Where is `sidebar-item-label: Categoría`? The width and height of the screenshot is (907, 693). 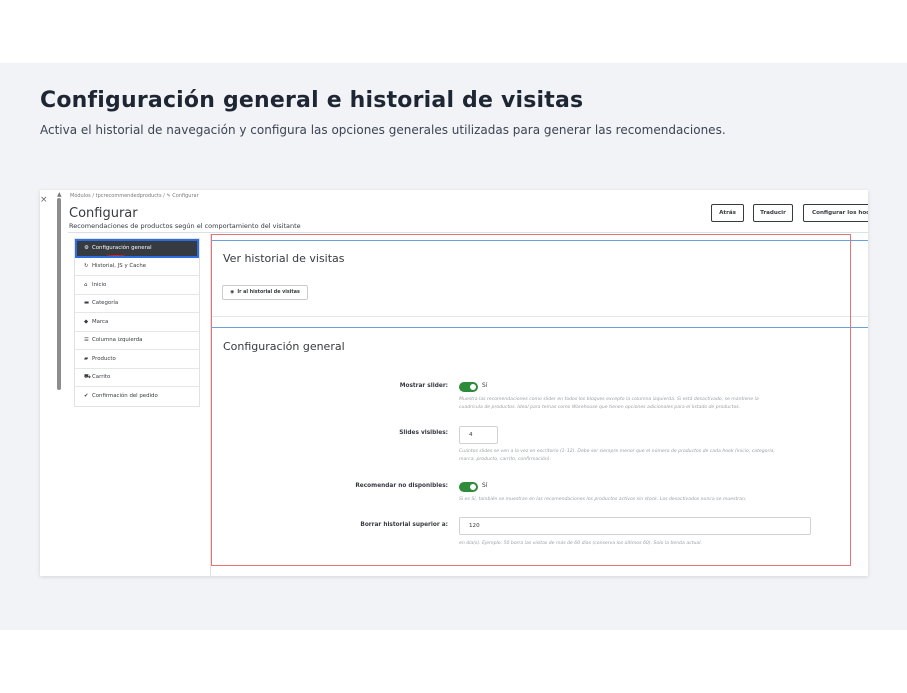
sidebar-item-label: Categoría is located at coordinates (105, 303).